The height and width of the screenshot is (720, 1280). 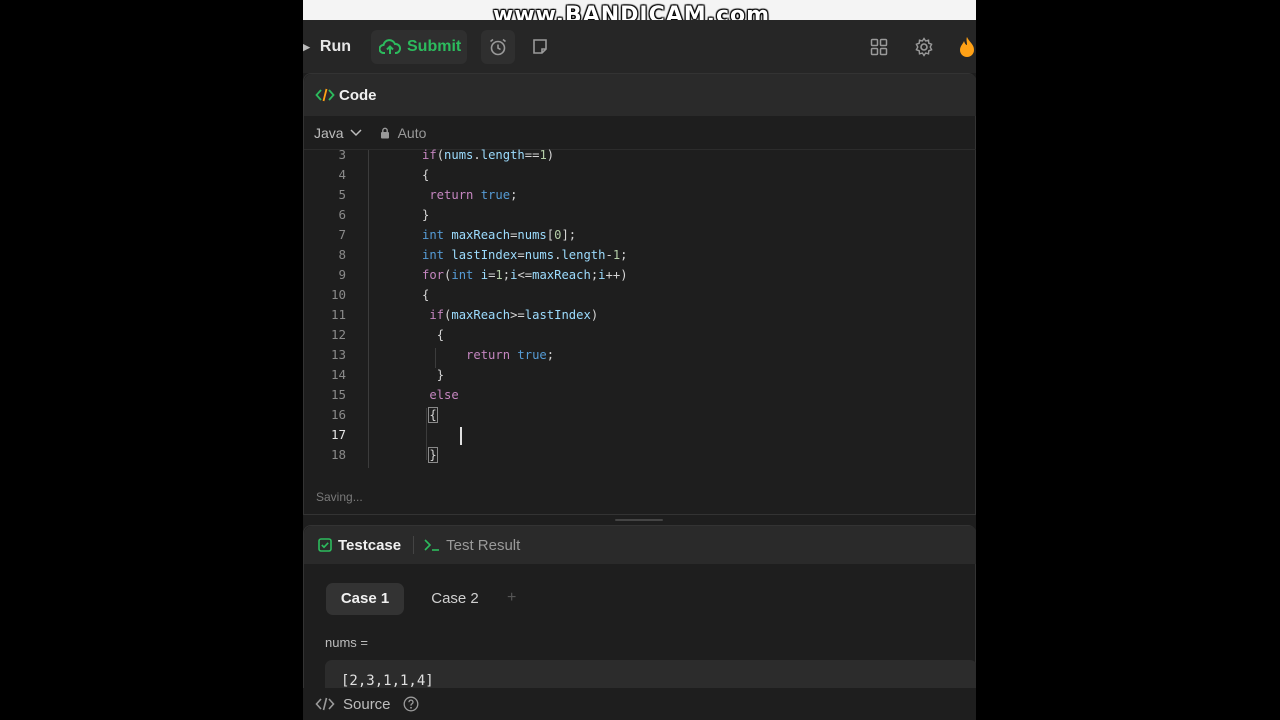 I want to click on code-line: 16 {, so click(x=640, y=415).